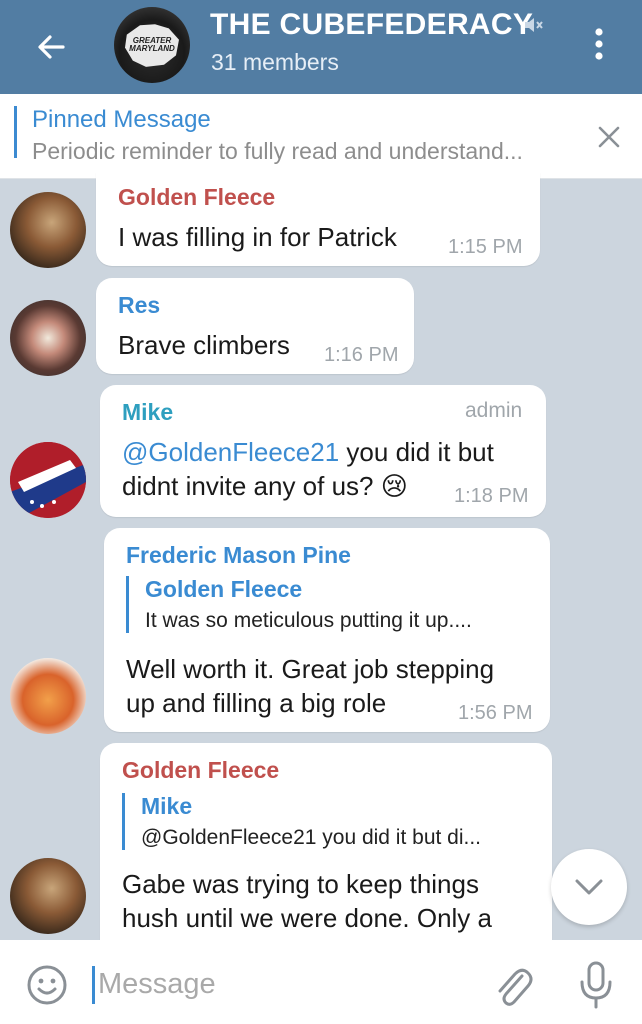 This screenshot has height=1024, width=642. What do you see at coordinates (494, 410) in the screenshot?
I see `admin-badge: admin` at bounding box center [494, 410].